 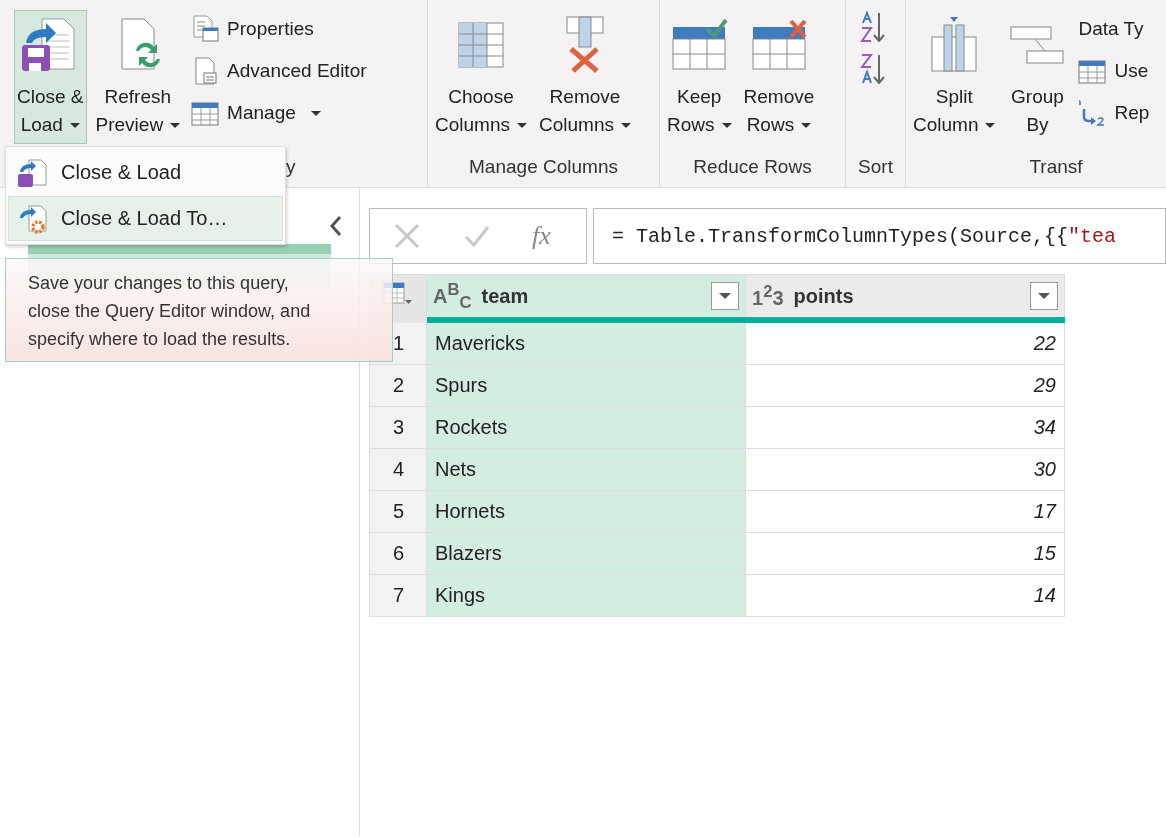 What do you see at coordinates (398, 469) in the screenshot?
I see `row-number: 4` at bounding box center [398, 469].